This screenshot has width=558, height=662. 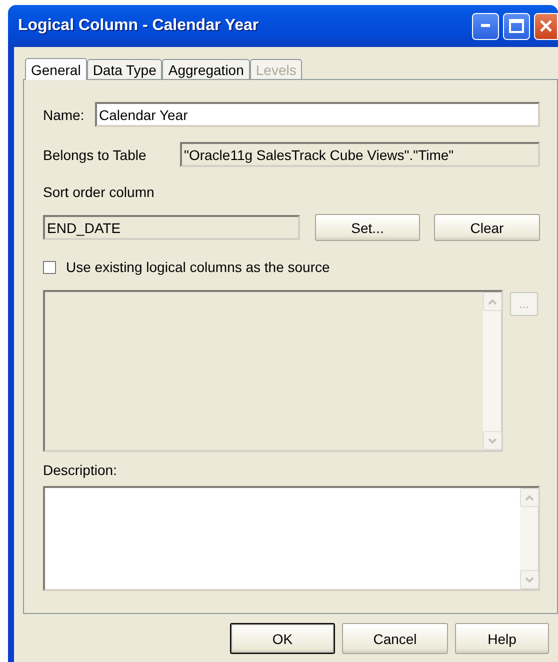 I want to click on close-button, so click(x=546, y=26).